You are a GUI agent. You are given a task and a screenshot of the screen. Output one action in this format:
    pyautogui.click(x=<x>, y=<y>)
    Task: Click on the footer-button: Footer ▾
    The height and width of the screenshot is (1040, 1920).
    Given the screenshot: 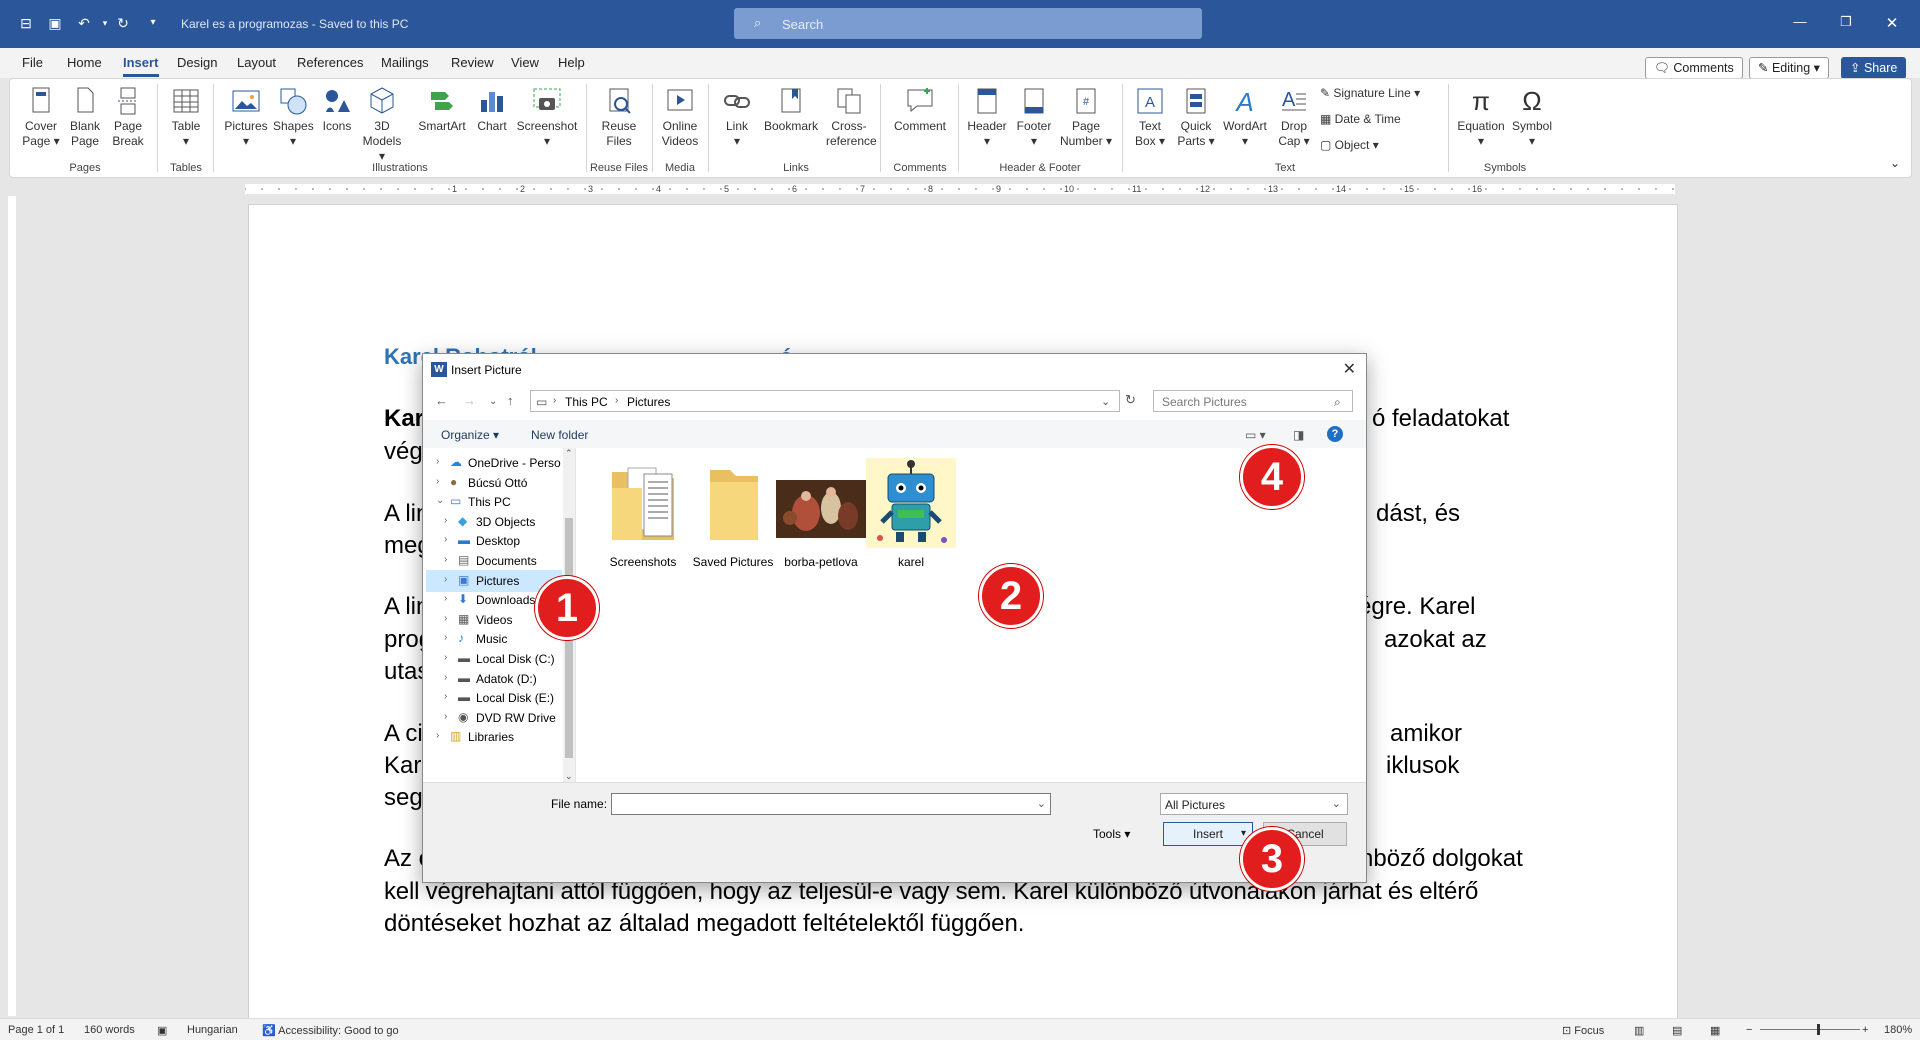 What is the action you would take?
    pyautogui.click(x=1034, y=117)
    